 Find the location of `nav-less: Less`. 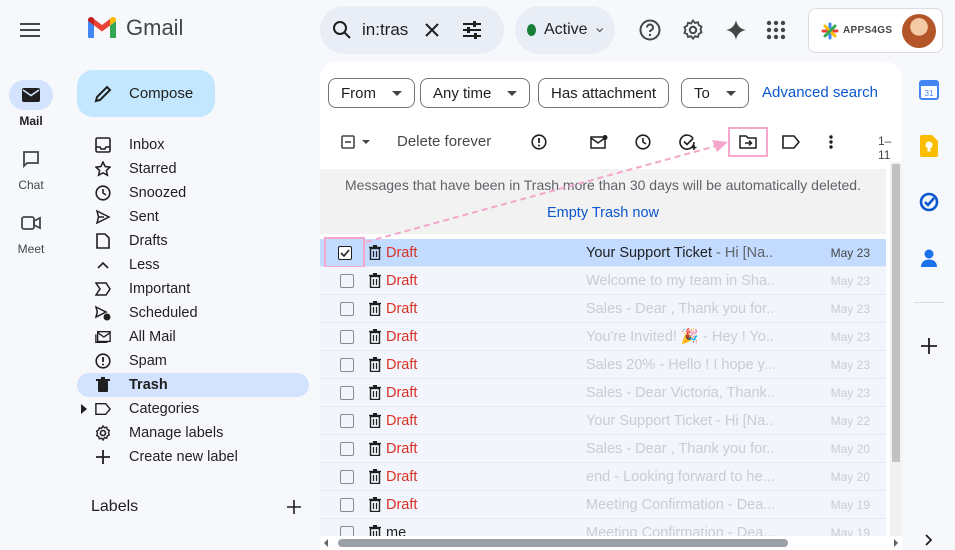

nav-less: Less is located at coordinates (193, 265).